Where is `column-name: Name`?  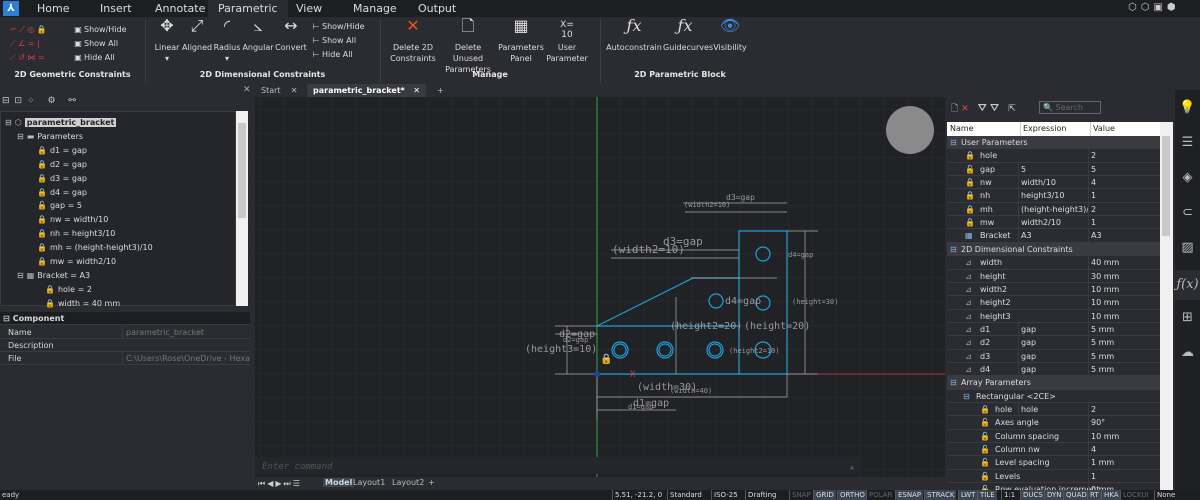 column-name: Name is located at coordinates (962, 129).